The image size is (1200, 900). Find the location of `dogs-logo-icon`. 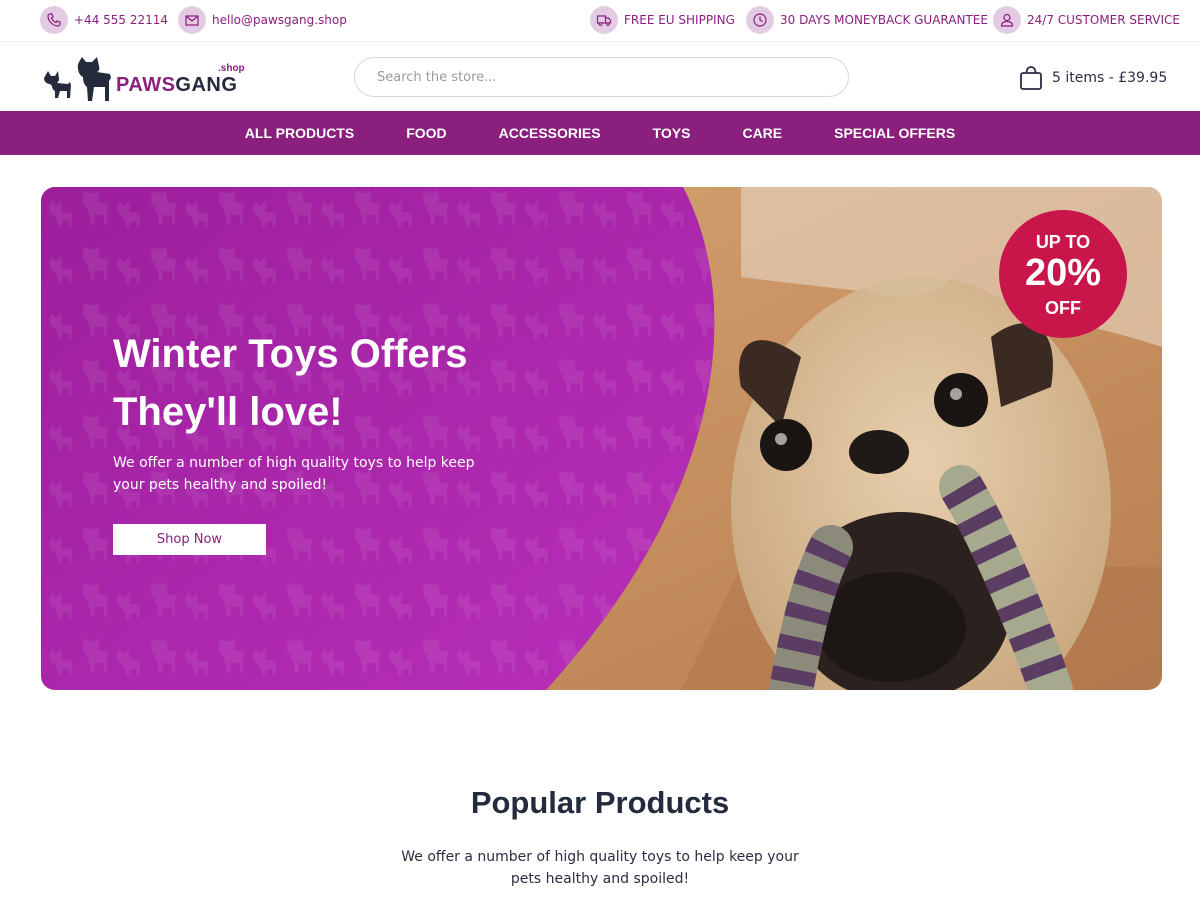

dogs-logo-icon is located at coordinates (77, 79).